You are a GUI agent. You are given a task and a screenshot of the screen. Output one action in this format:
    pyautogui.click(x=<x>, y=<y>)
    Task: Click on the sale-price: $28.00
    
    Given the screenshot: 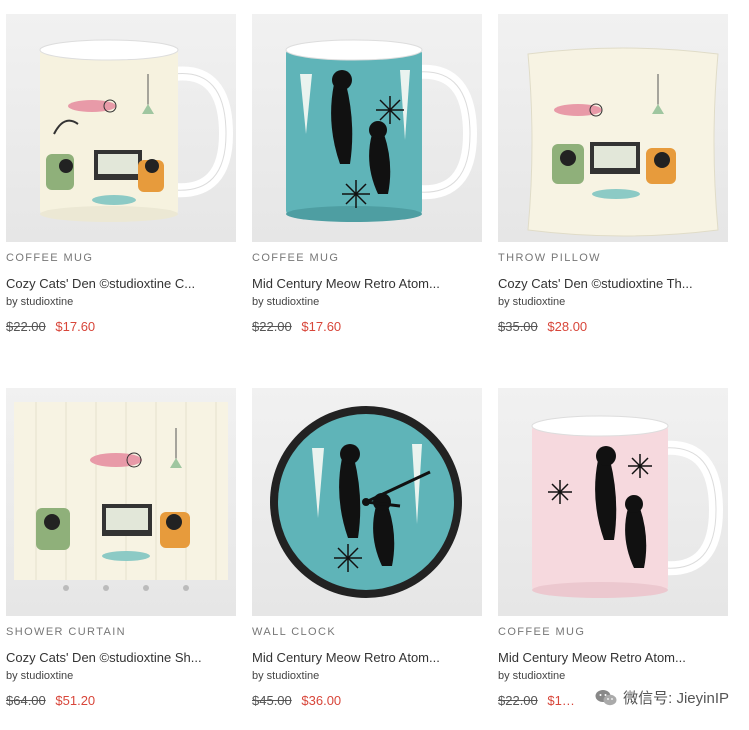 What is the action you would take?
    pyautogui.click(x=567, y=326)
    